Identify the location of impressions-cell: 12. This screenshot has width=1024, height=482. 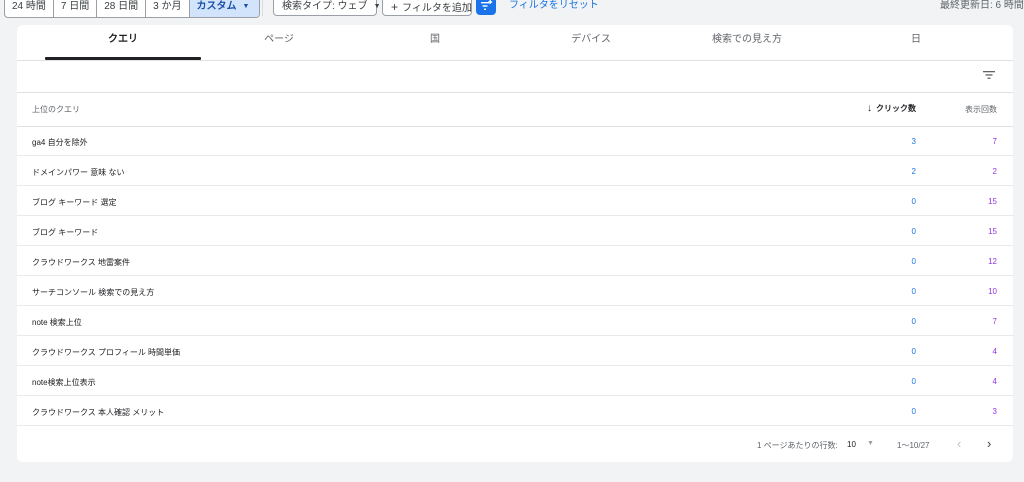
(992, 261).